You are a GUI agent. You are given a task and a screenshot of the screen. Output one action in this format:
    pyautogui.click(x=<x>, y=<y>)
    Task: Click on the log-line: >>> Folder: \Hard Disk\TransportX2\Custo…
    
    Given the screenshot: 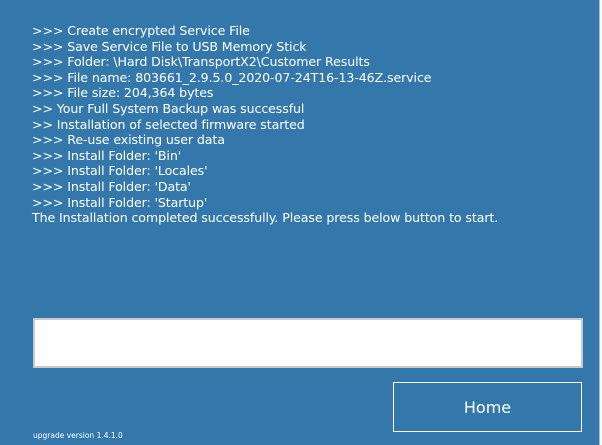 What is the action you would take?
    pyautogui.click(x=201, y=62)
    